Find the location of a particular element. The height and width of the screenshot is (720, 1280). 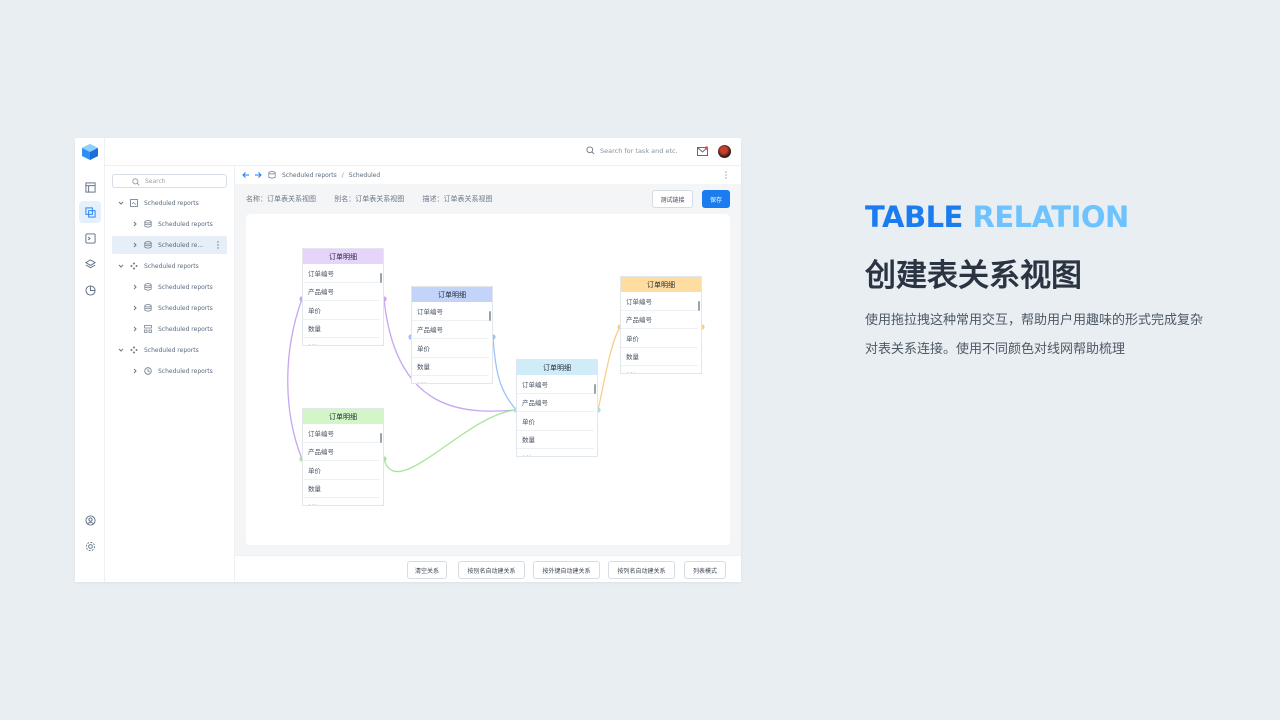

test-connection-button: 测试链接 is located at coordinates (672, 199).